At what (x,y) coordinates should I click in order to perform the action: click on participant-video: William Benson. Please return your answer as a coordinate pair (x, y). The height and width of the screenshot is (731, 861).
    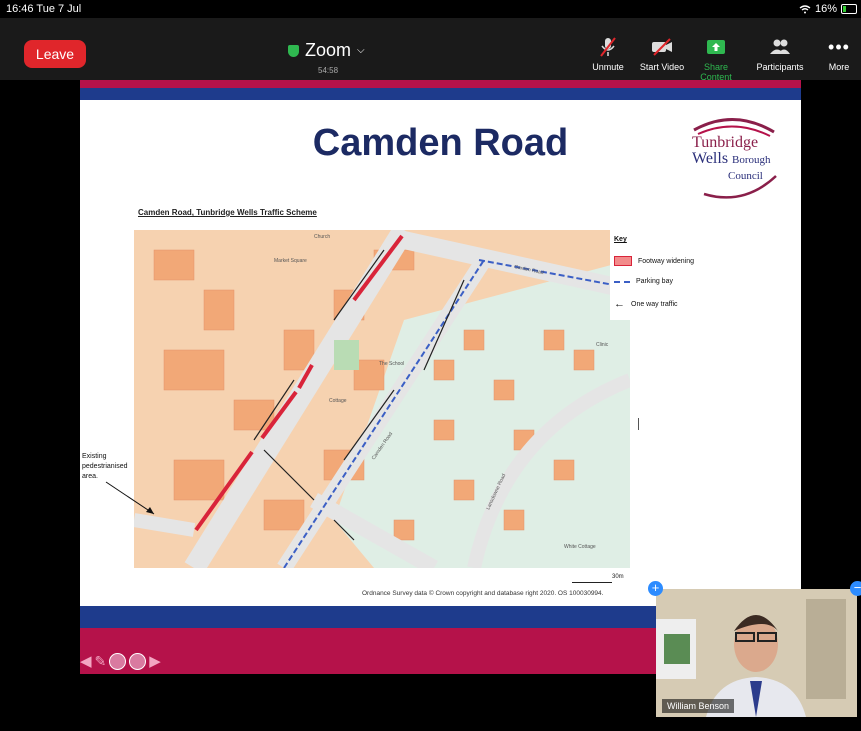
    Looking at the image, I should click on (756, 653).